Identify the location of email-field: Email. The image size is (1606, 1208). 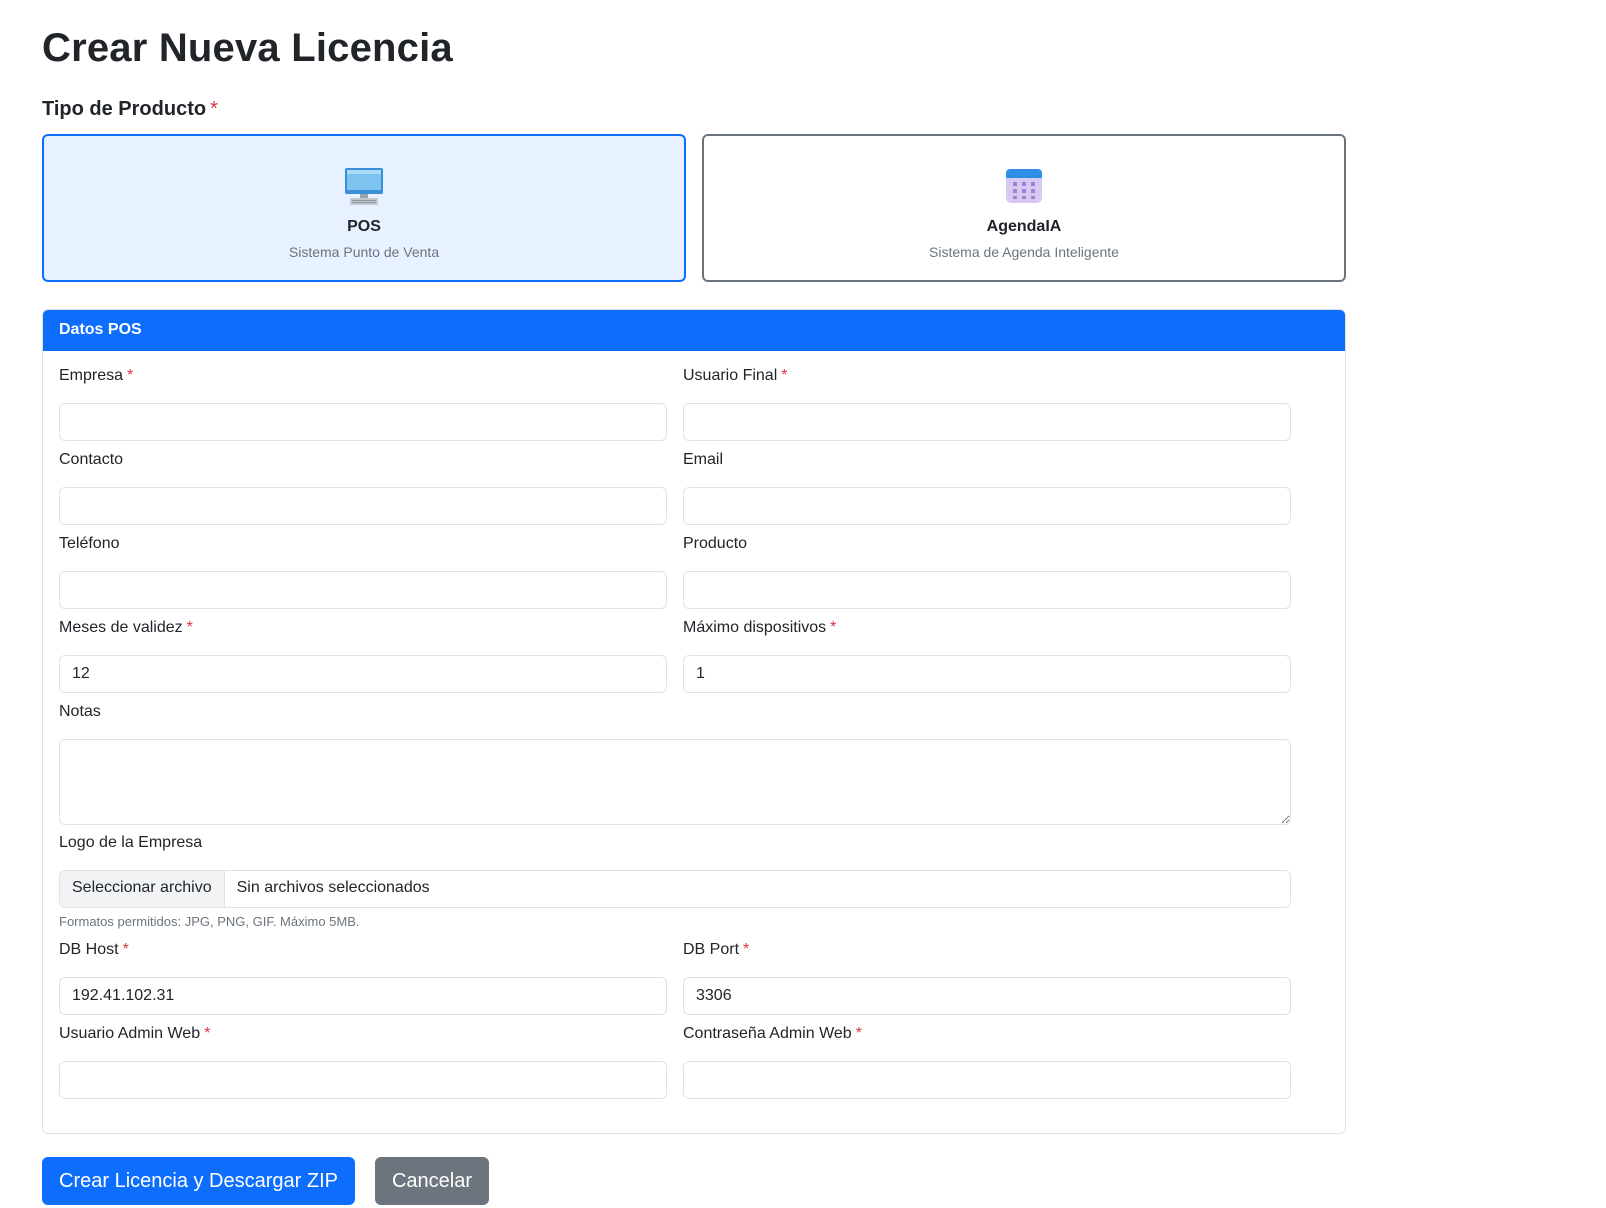
(987, 488).